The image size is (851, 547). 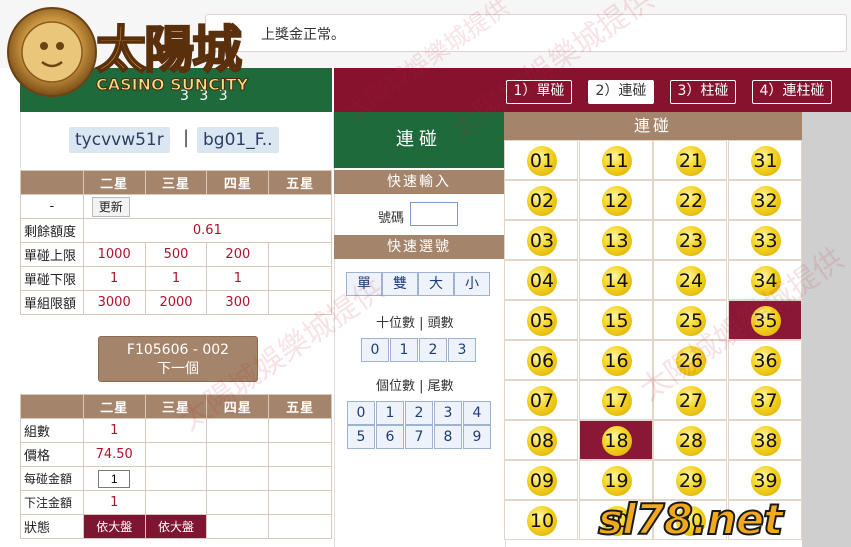 What do you see at coordinates (390, 413) in the screenshot?
I see `units-button-1: 1` at bounding box center [390, 413].